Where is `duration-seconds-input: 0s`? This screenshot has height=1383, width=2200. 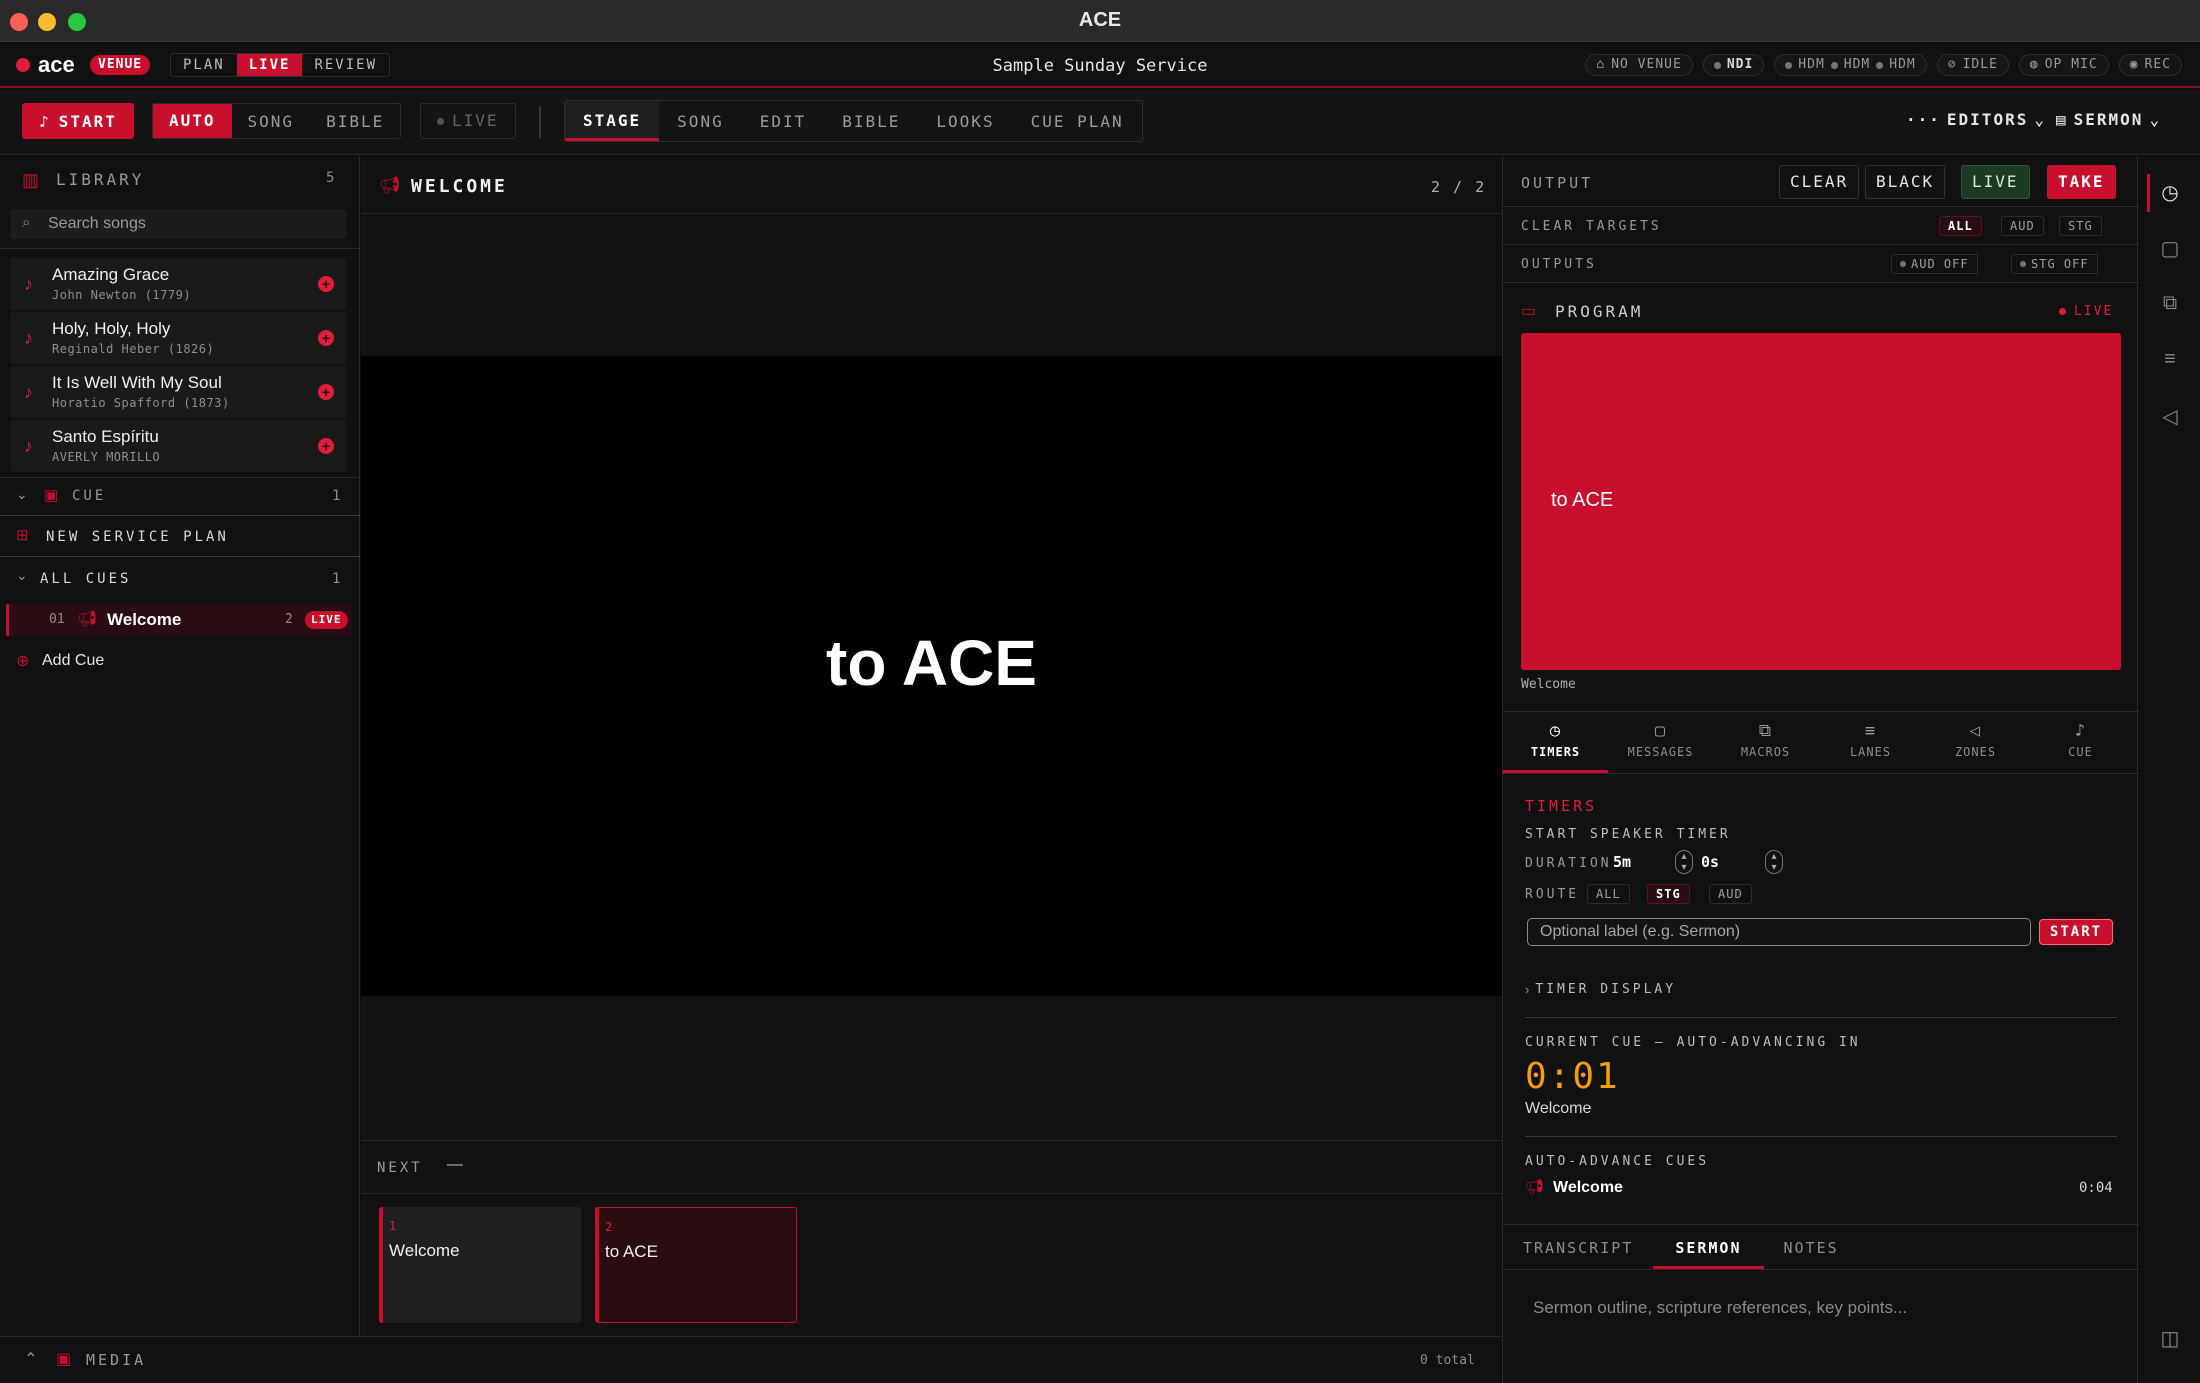 duration-seconds-input: 0s is located at coordinates (1710, 862).